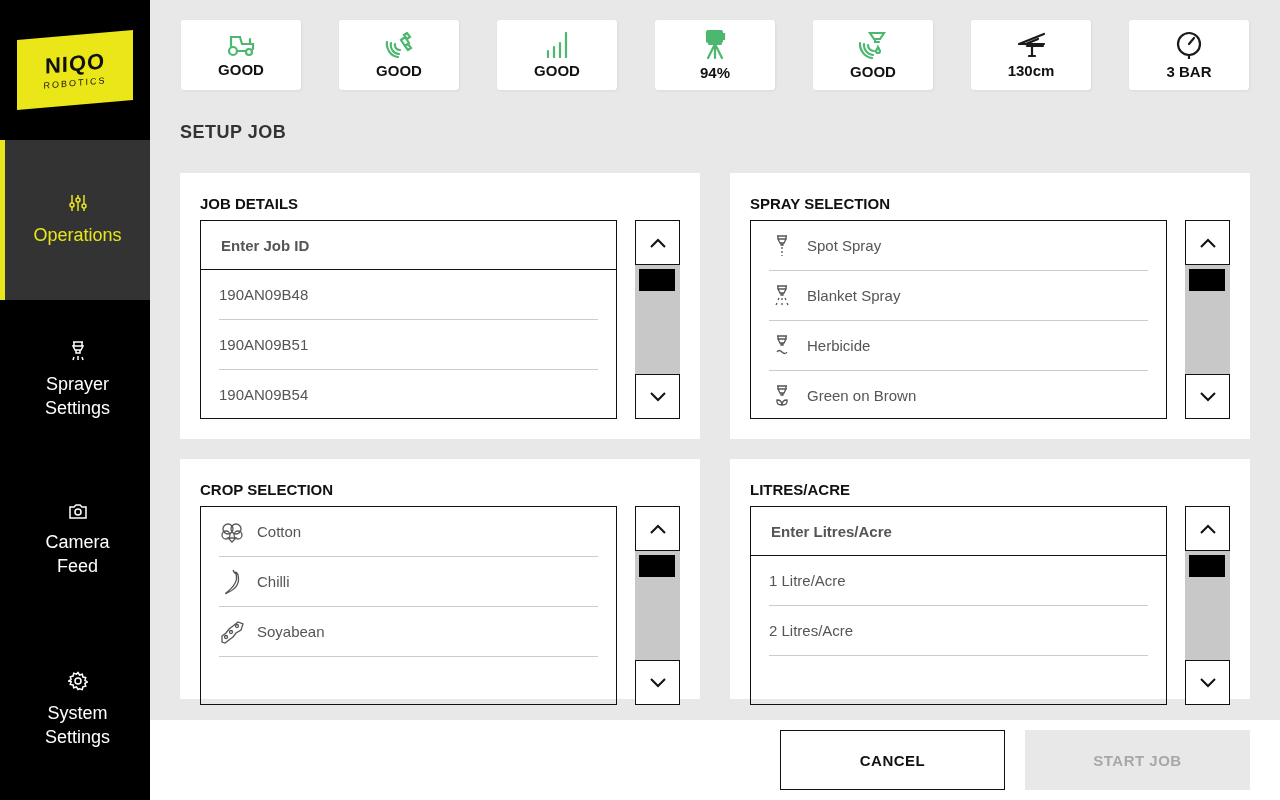 The image size is (1280, 800). I want to click on list-item: 2 Litres/Acre, so click(958, 631).